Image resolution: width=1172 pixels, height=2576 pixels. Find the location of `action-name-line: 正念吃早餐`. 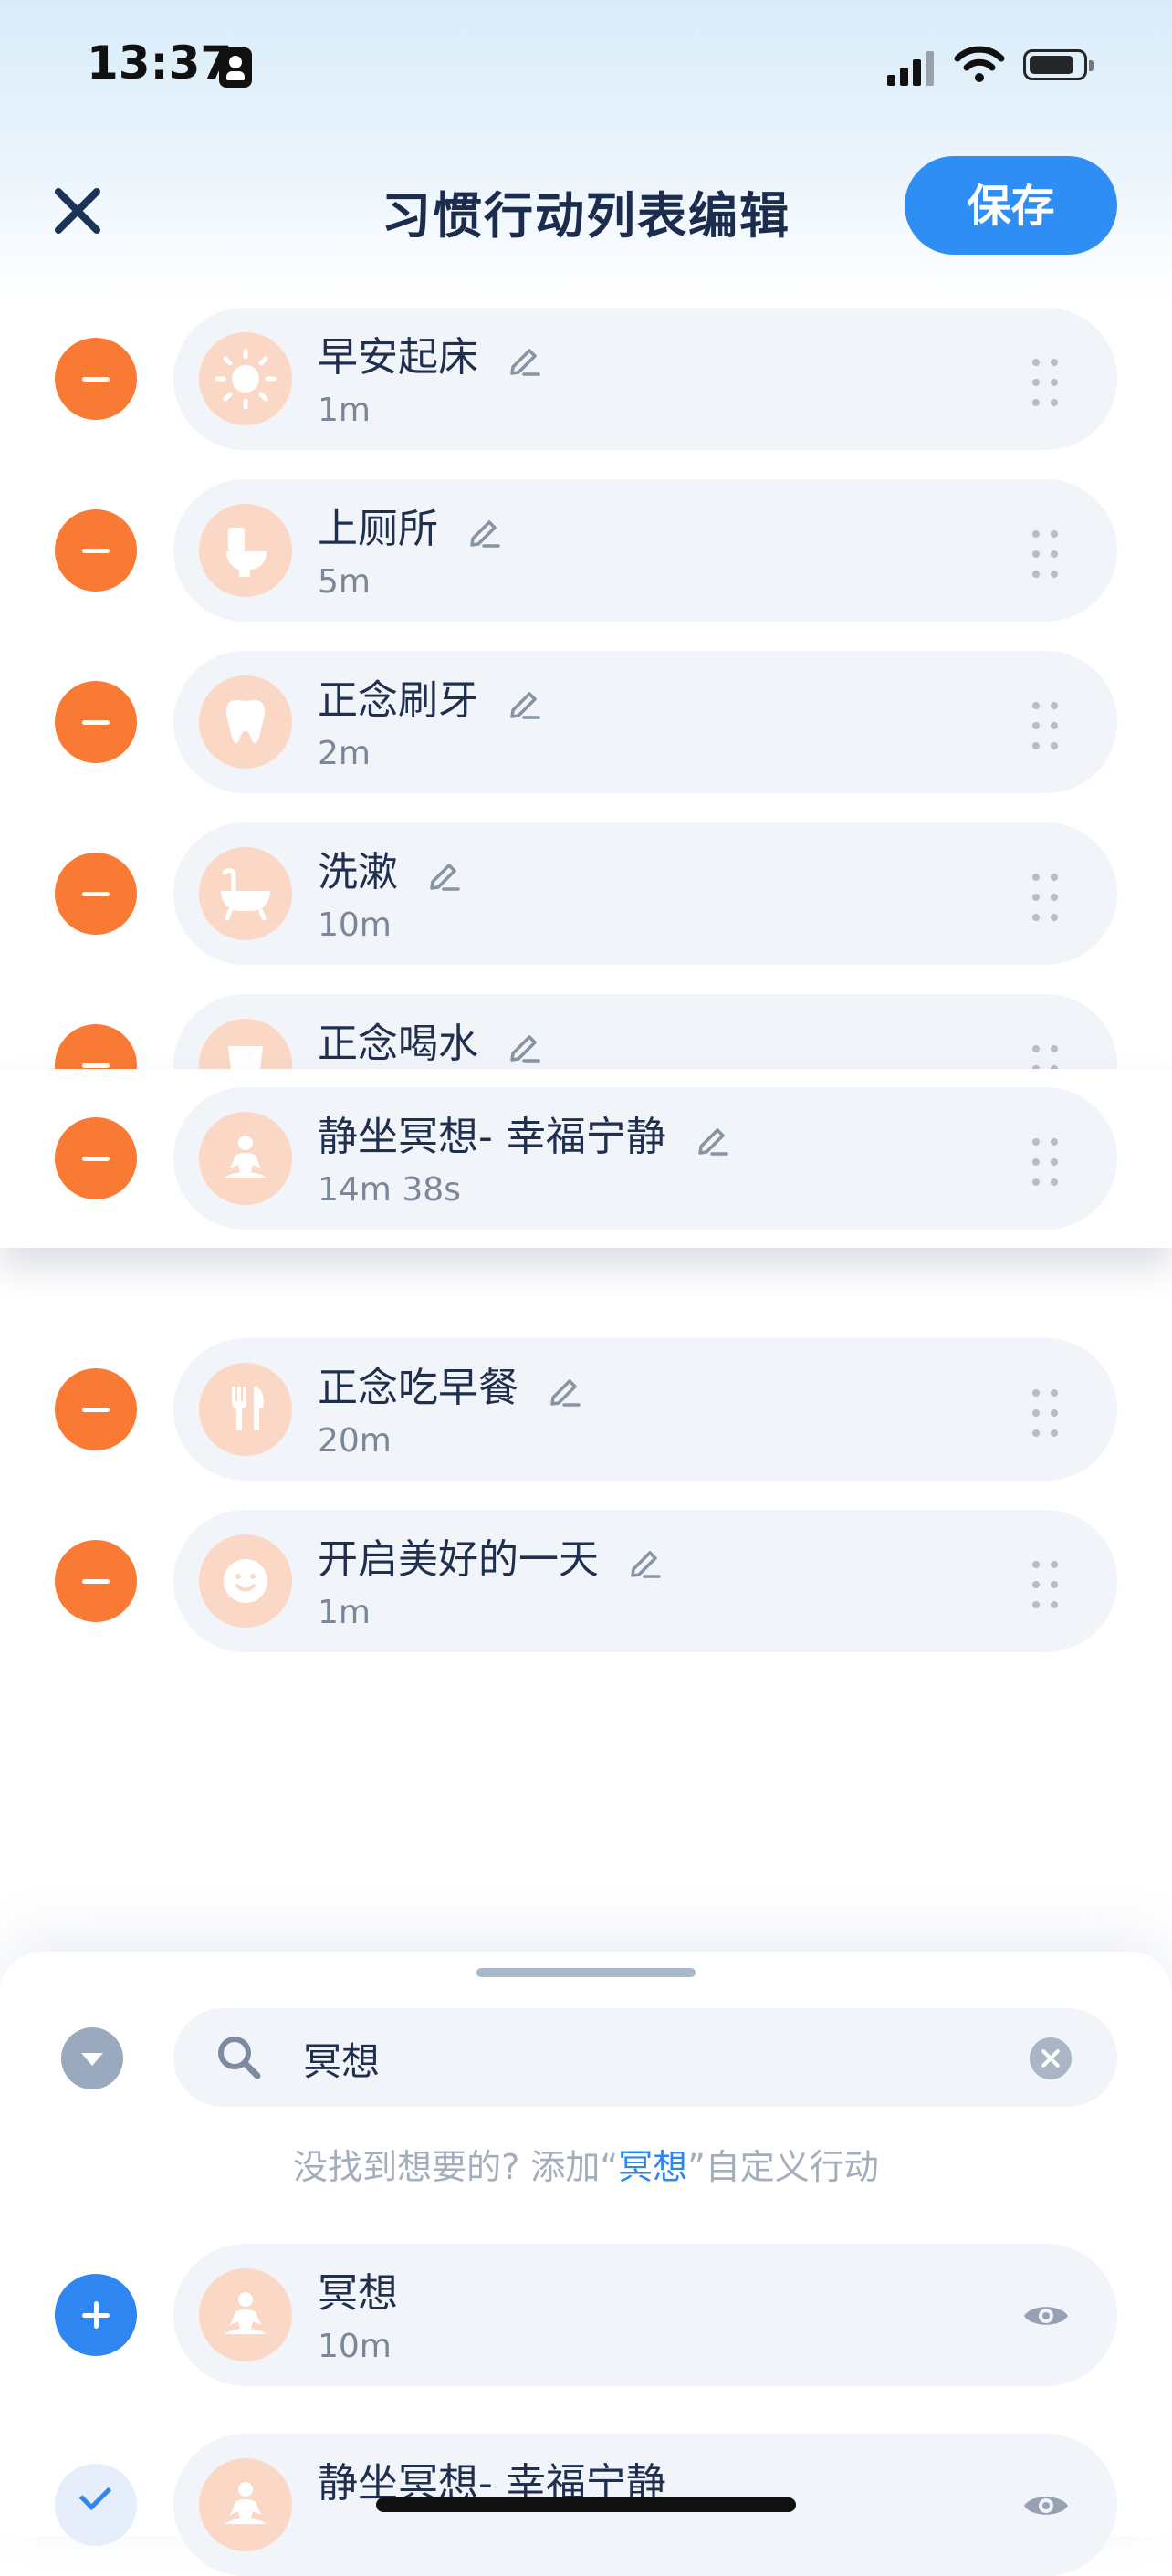

action-name-line: 正念吃早餐 is located at coordinates (451, 1384).